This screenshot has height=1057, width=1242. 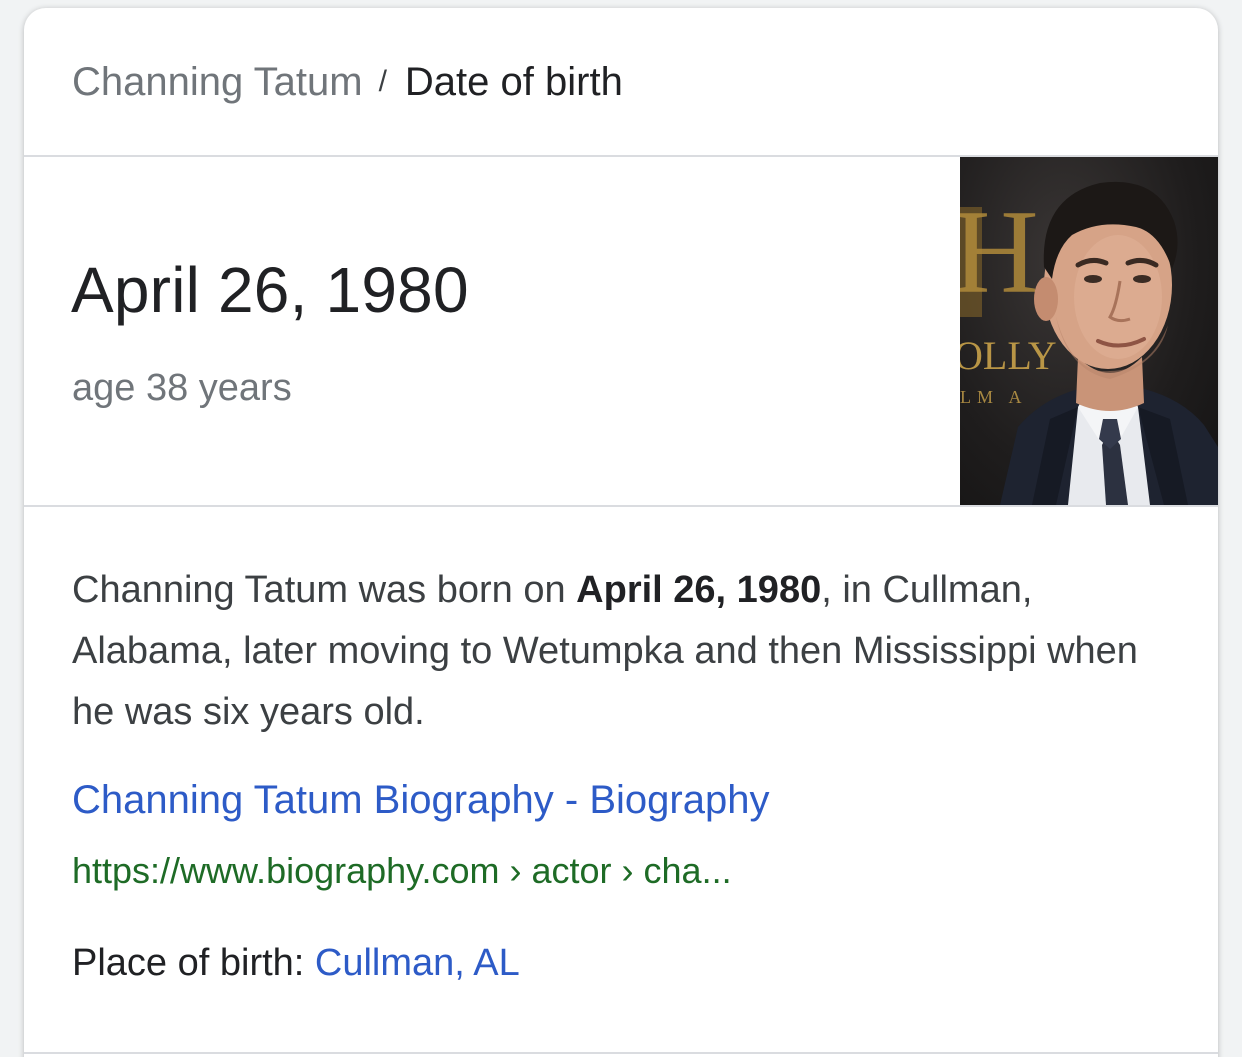 I want to click on person-thumbnail-image: H OLLY LM A, so click(x=1089, y=331).